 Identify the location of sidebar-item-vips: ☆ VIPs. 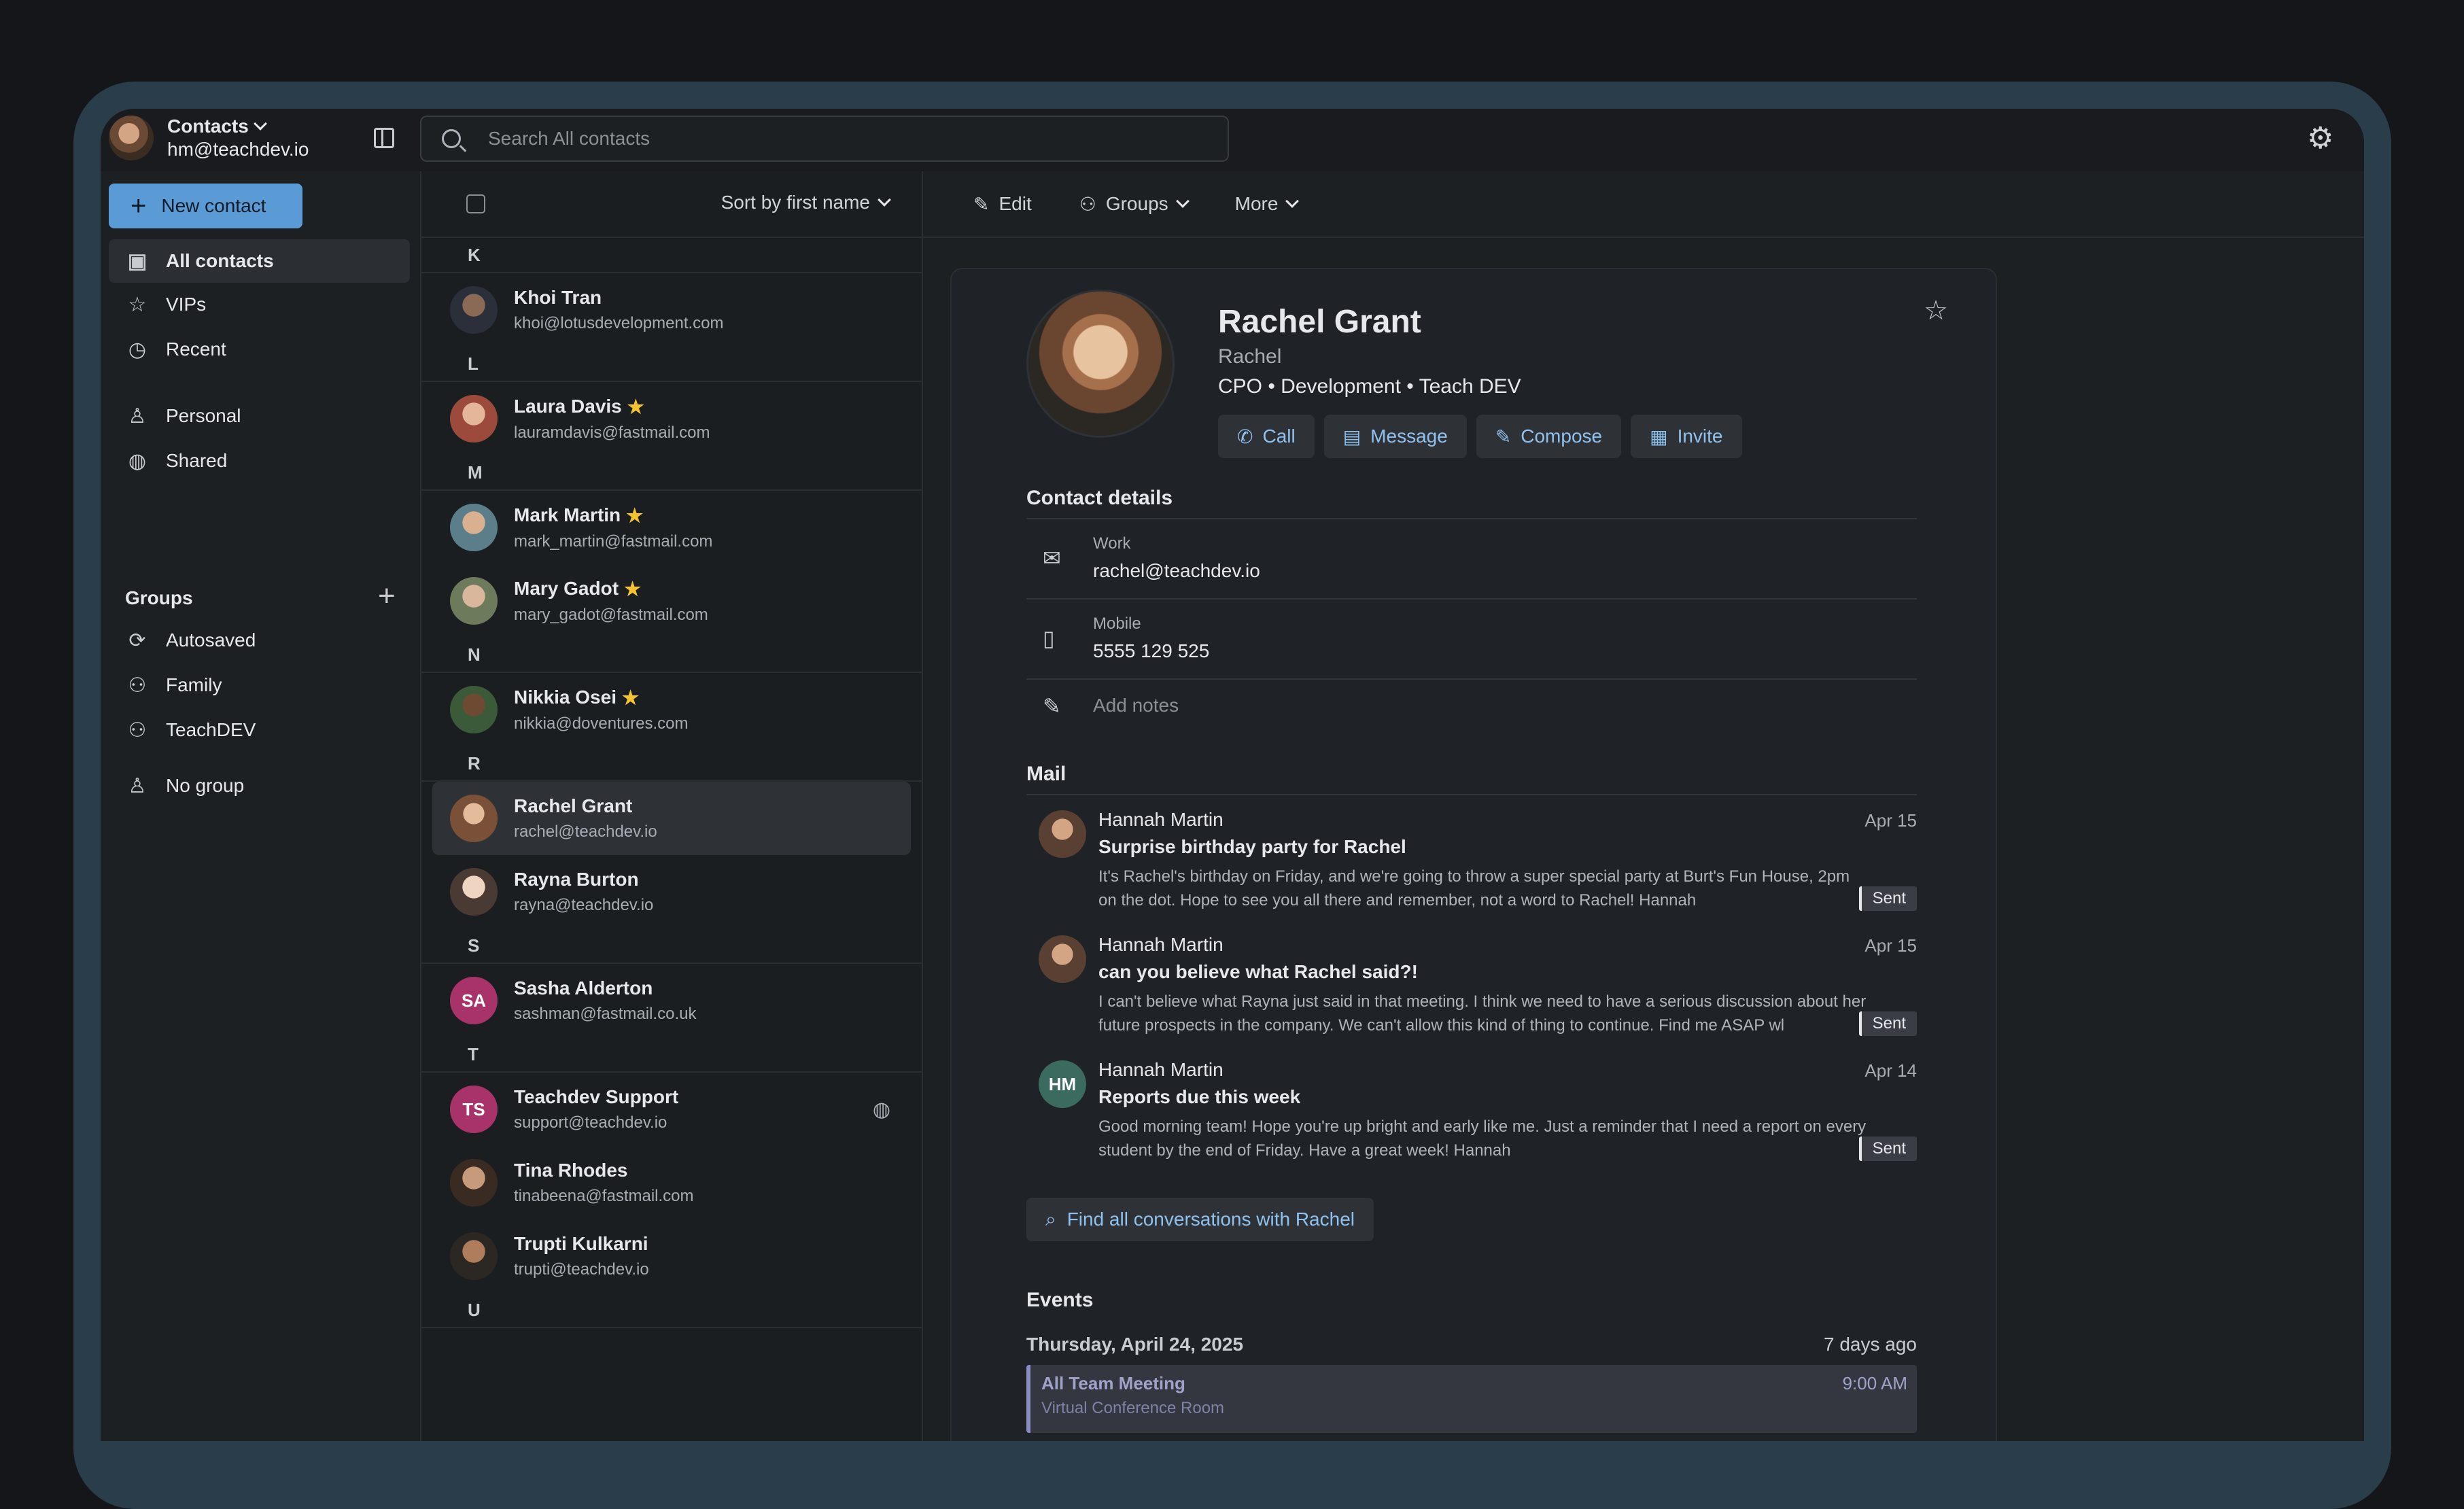
(259, 304).